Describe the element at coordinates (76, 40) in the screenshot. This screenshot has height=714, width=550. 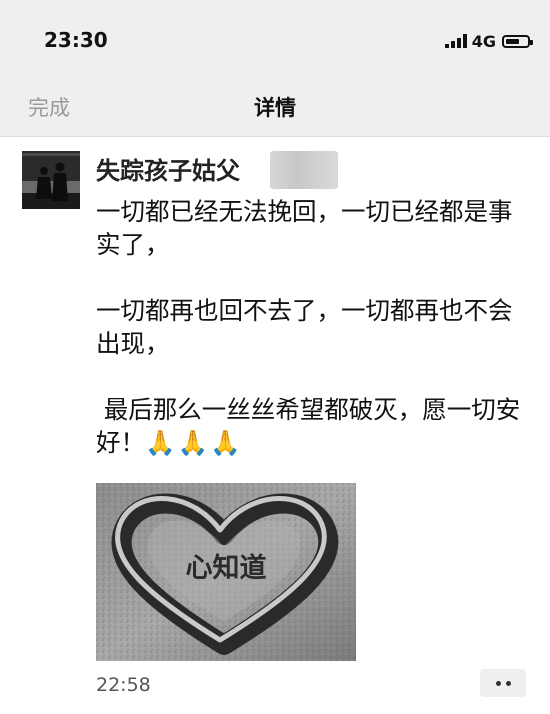
I see `status-time: 23:30` at that location.